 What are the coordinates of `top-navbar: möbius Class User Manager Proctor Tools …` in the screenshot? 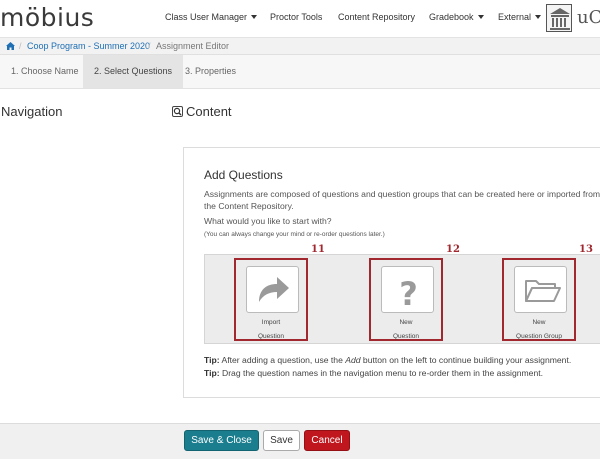 It's located at (300, 19).